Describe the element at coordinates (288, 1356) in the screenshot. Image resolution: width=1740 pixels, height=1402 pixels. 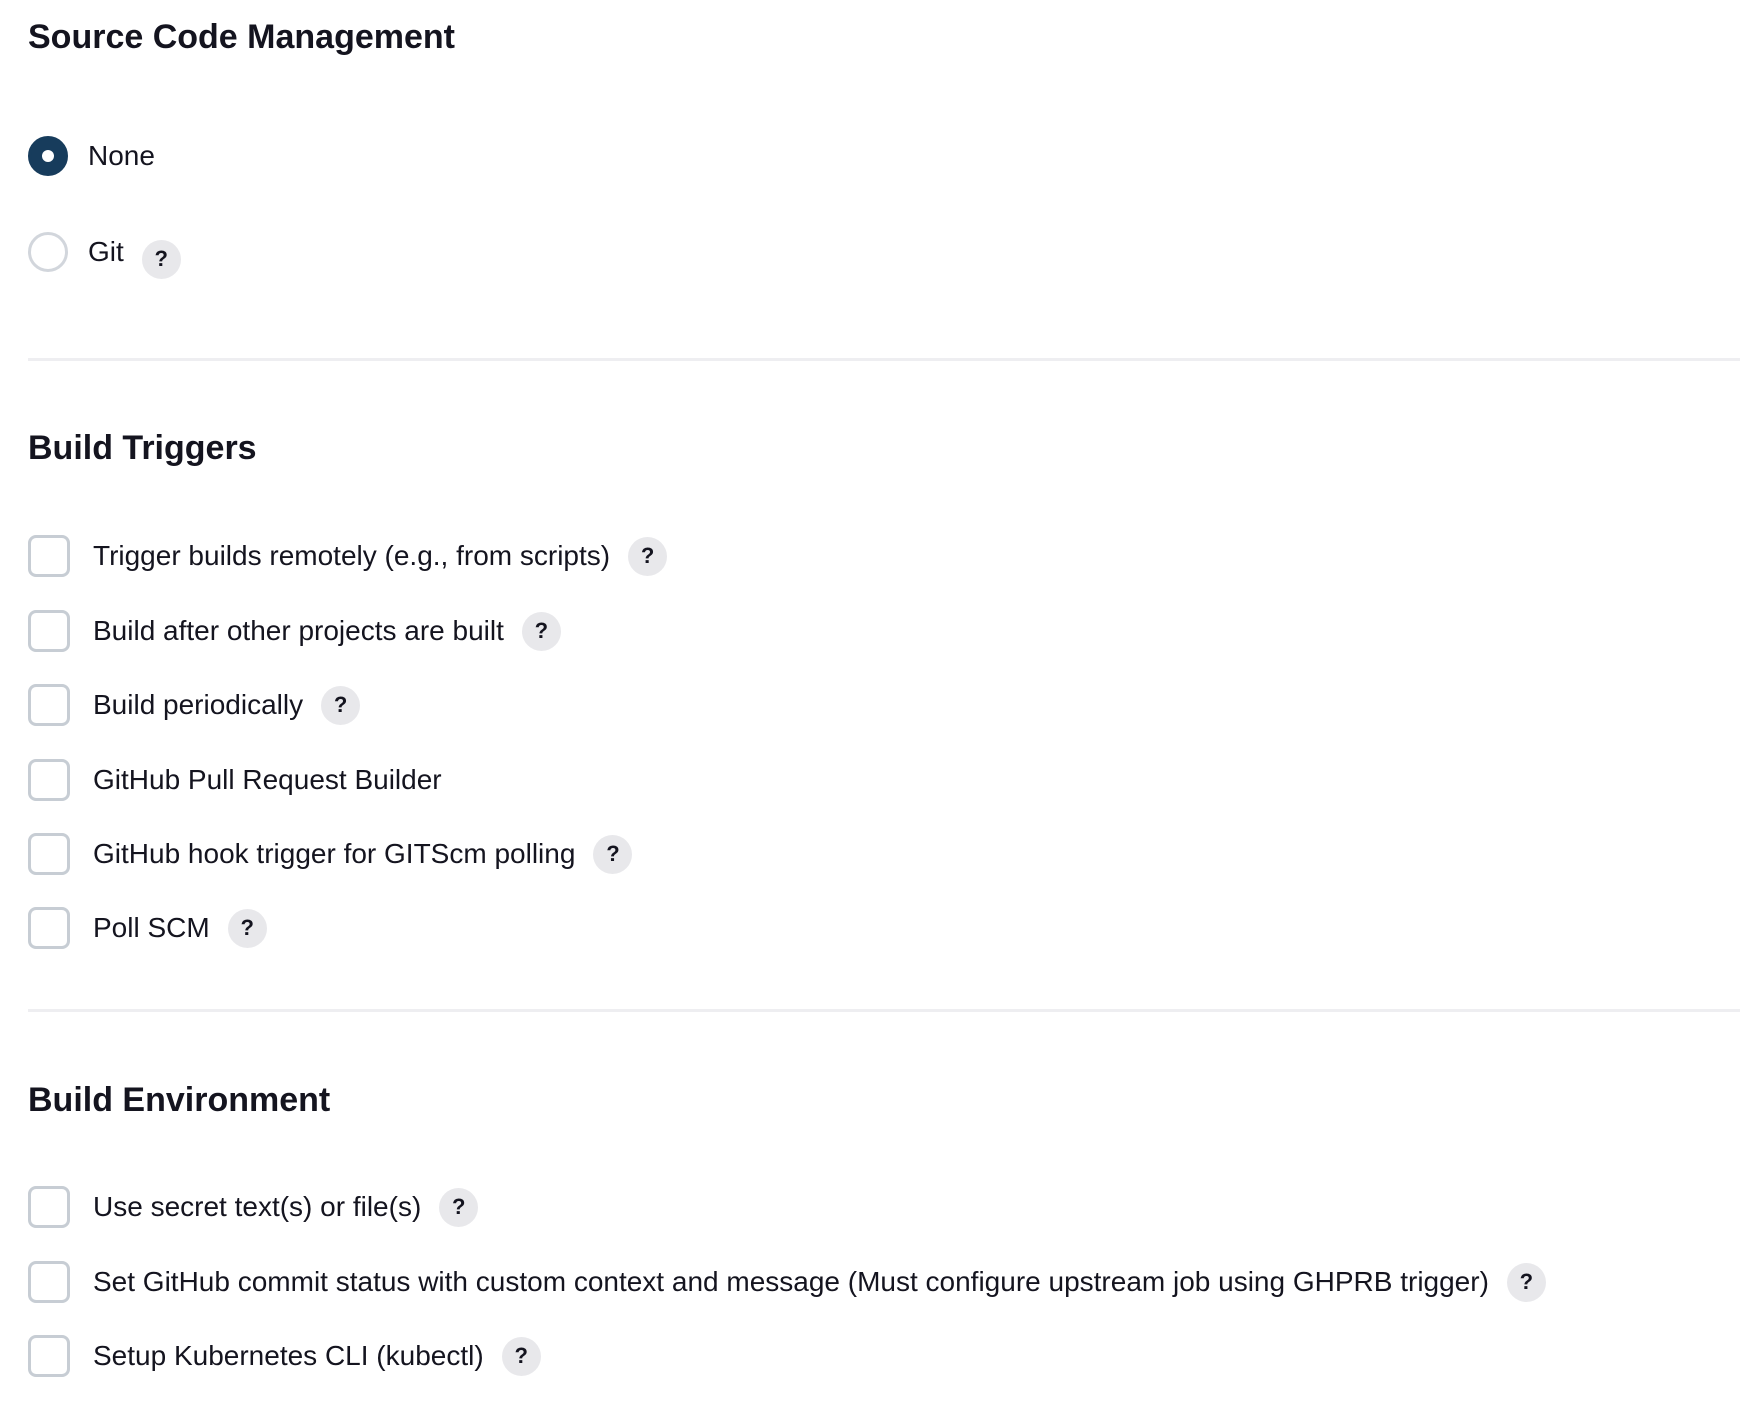
I see `kubectl-label: Setup Kubernetes CLI (kubectl)` at that location.